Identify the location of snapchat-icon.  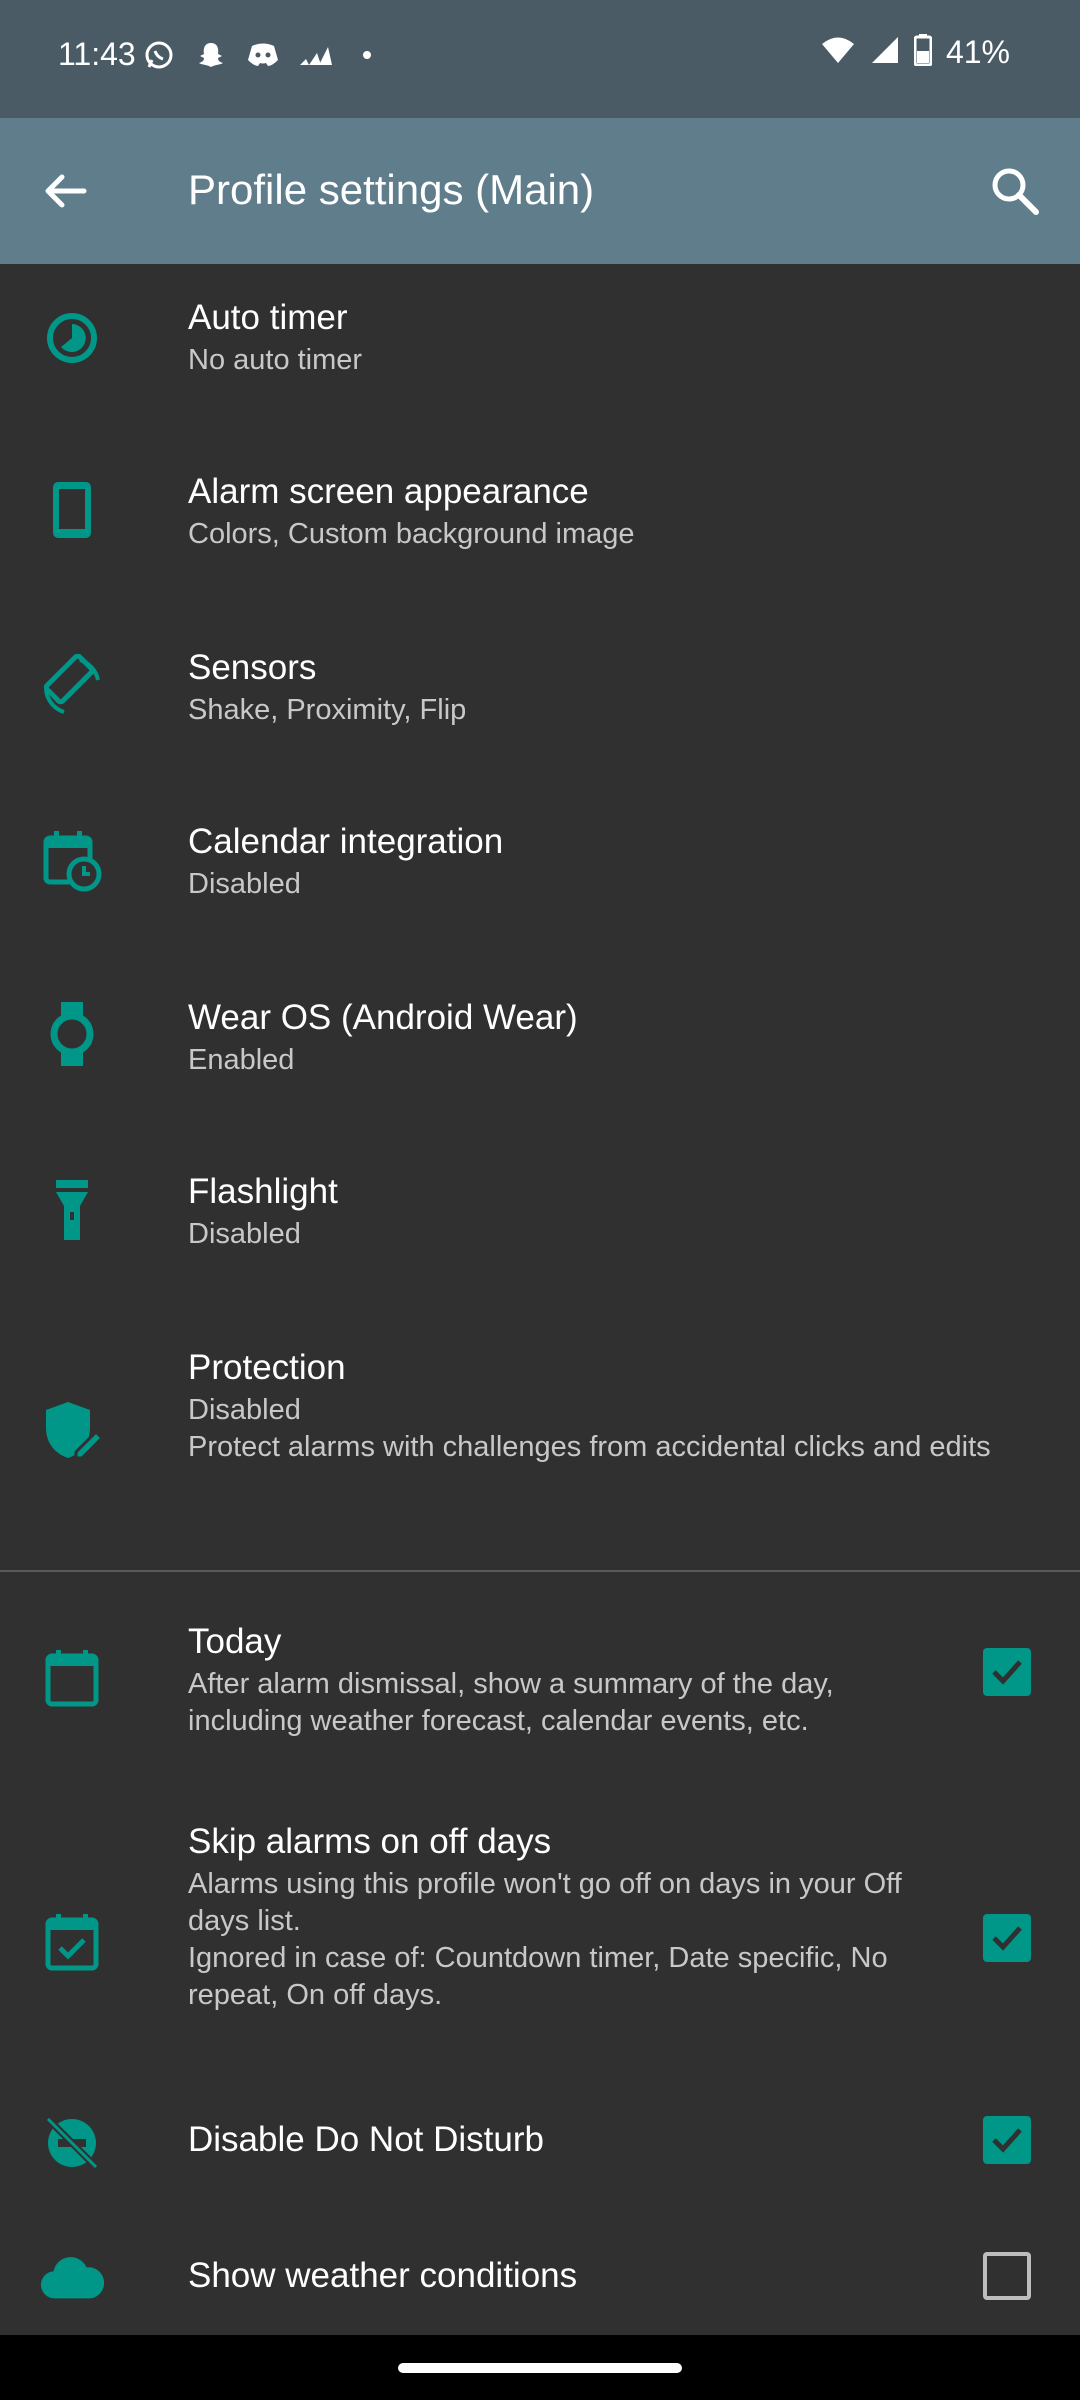
(211, 55).